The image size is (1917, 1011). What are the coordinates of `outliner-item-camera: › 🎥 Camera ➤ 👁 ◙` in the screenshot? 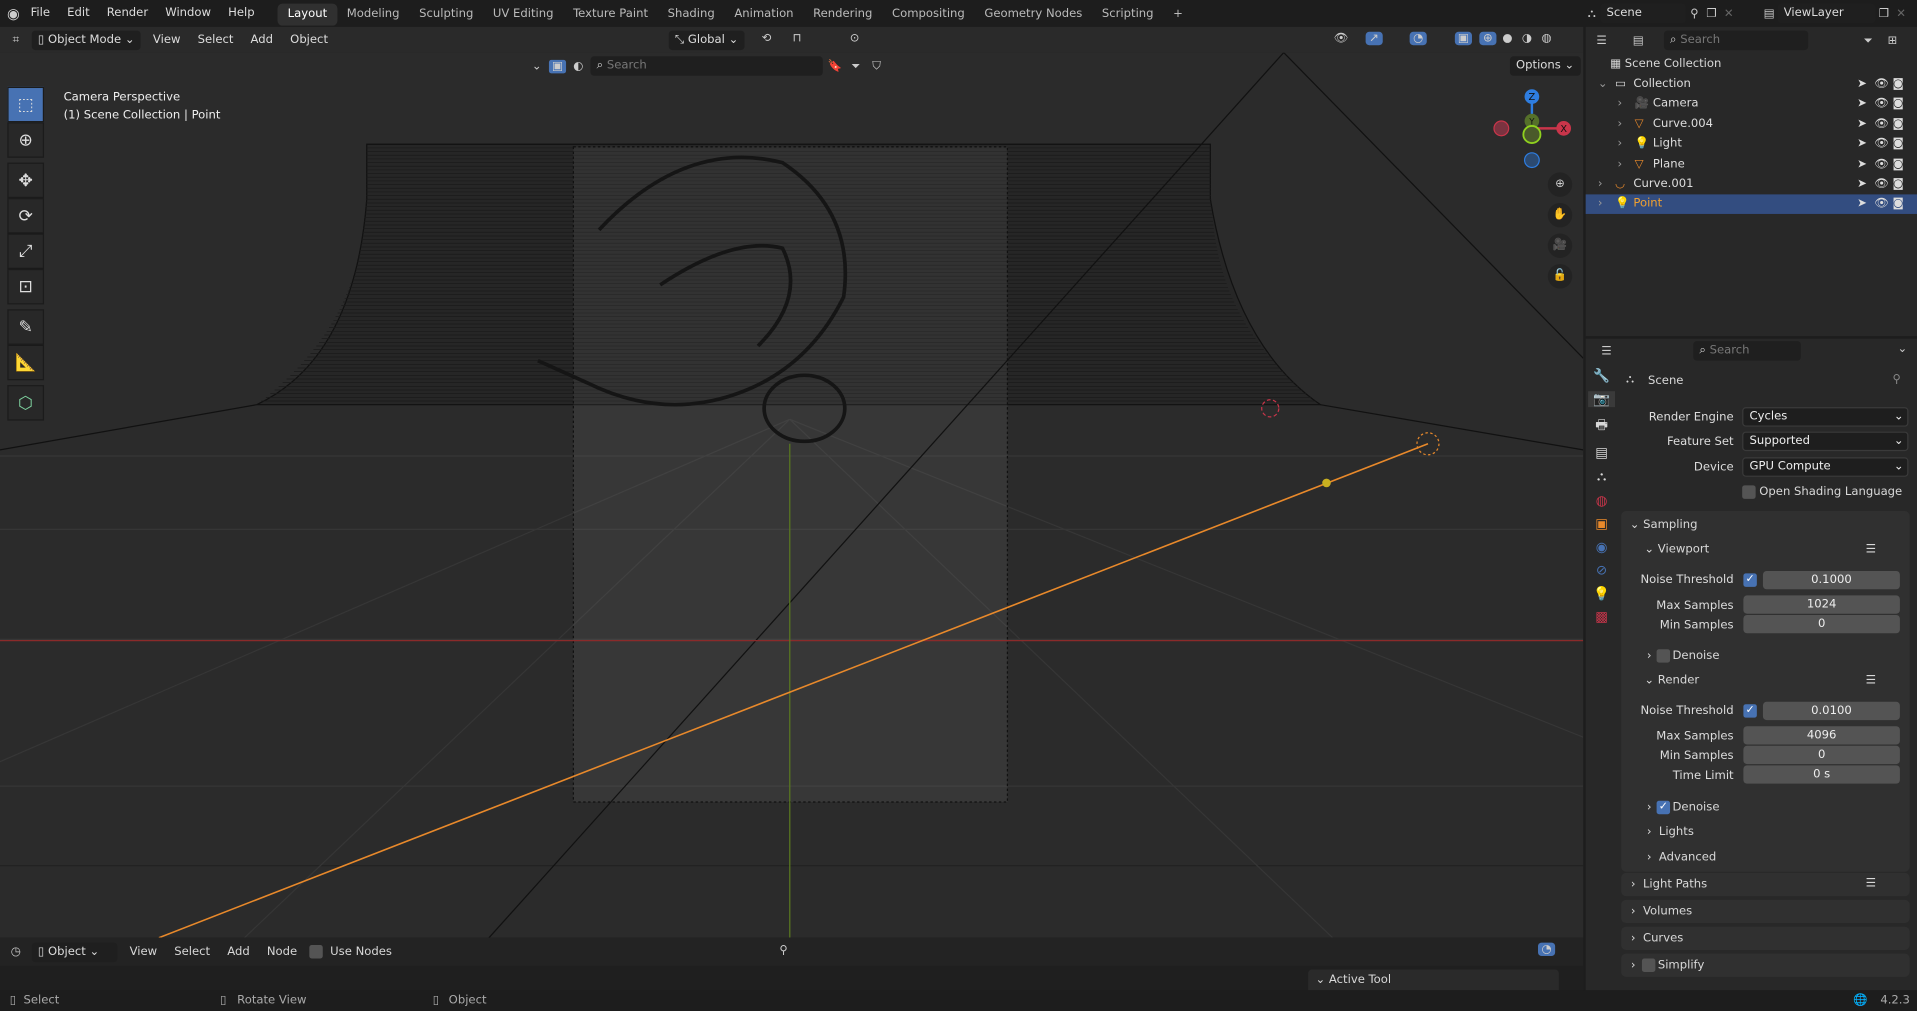 It's located at (1751, 105).